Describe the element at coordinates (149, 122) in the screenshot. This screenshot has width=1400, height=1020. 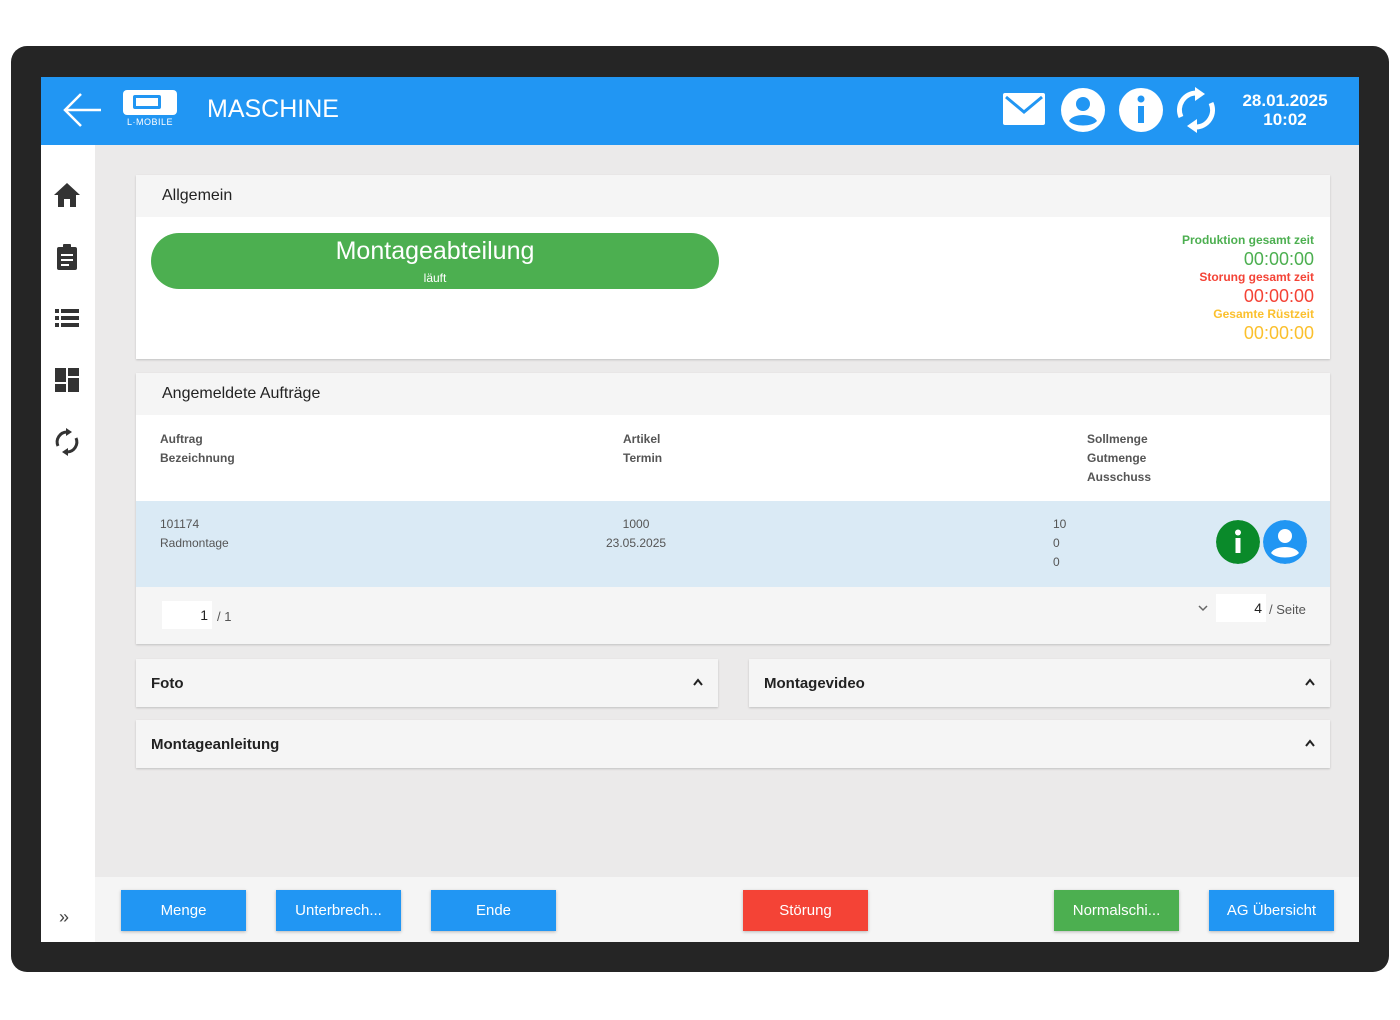
I see `logo-text: L·MOBILE` at that location.